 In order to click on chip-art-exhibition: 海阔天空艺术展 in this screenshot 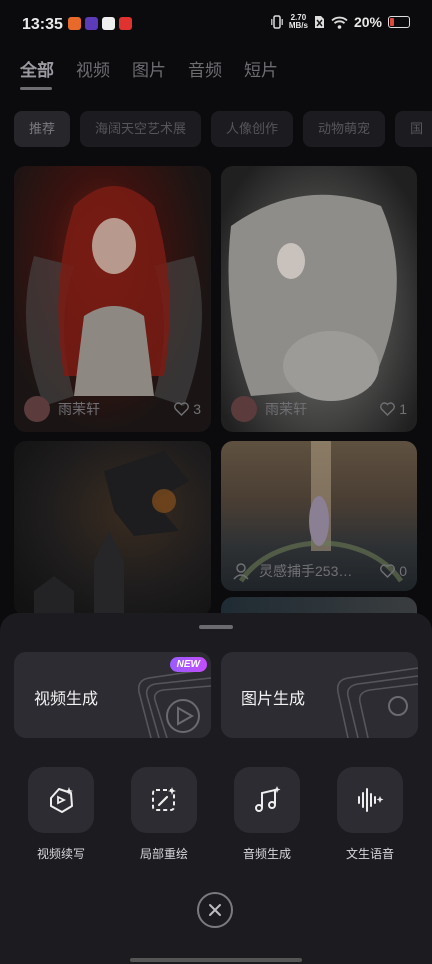, I will do `click(141, 129)`.